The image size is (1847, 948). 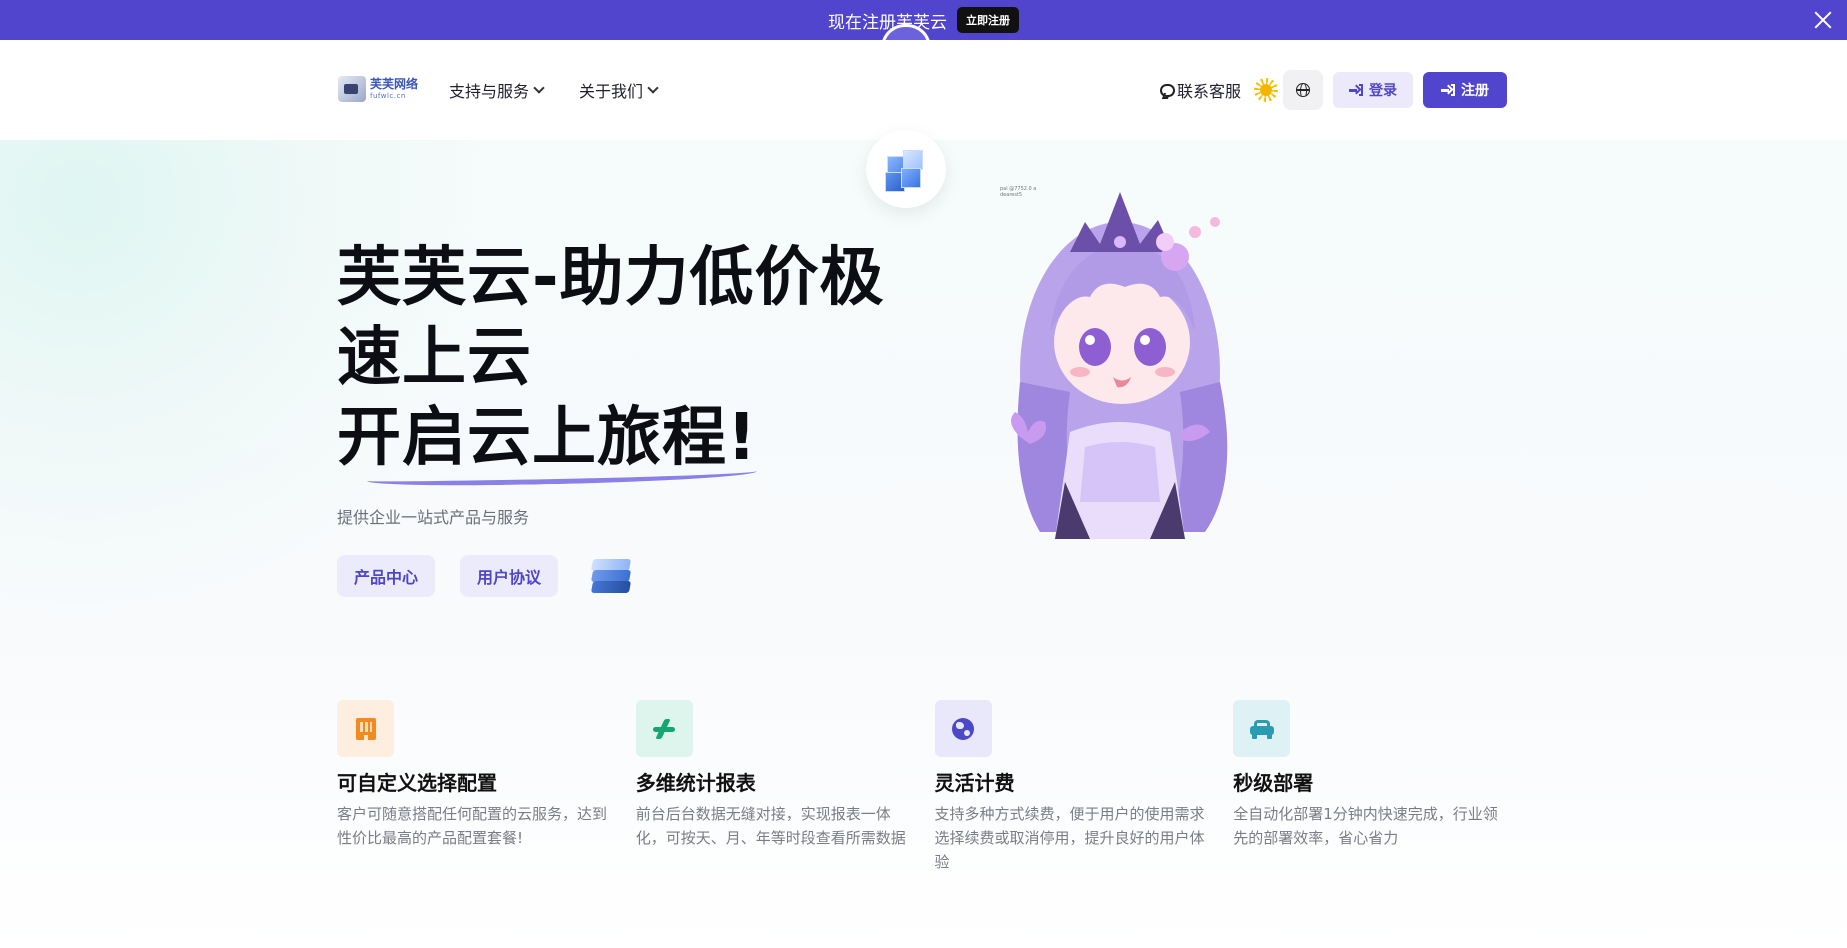 I want to click on building-icon, so click(x=365, y=728).